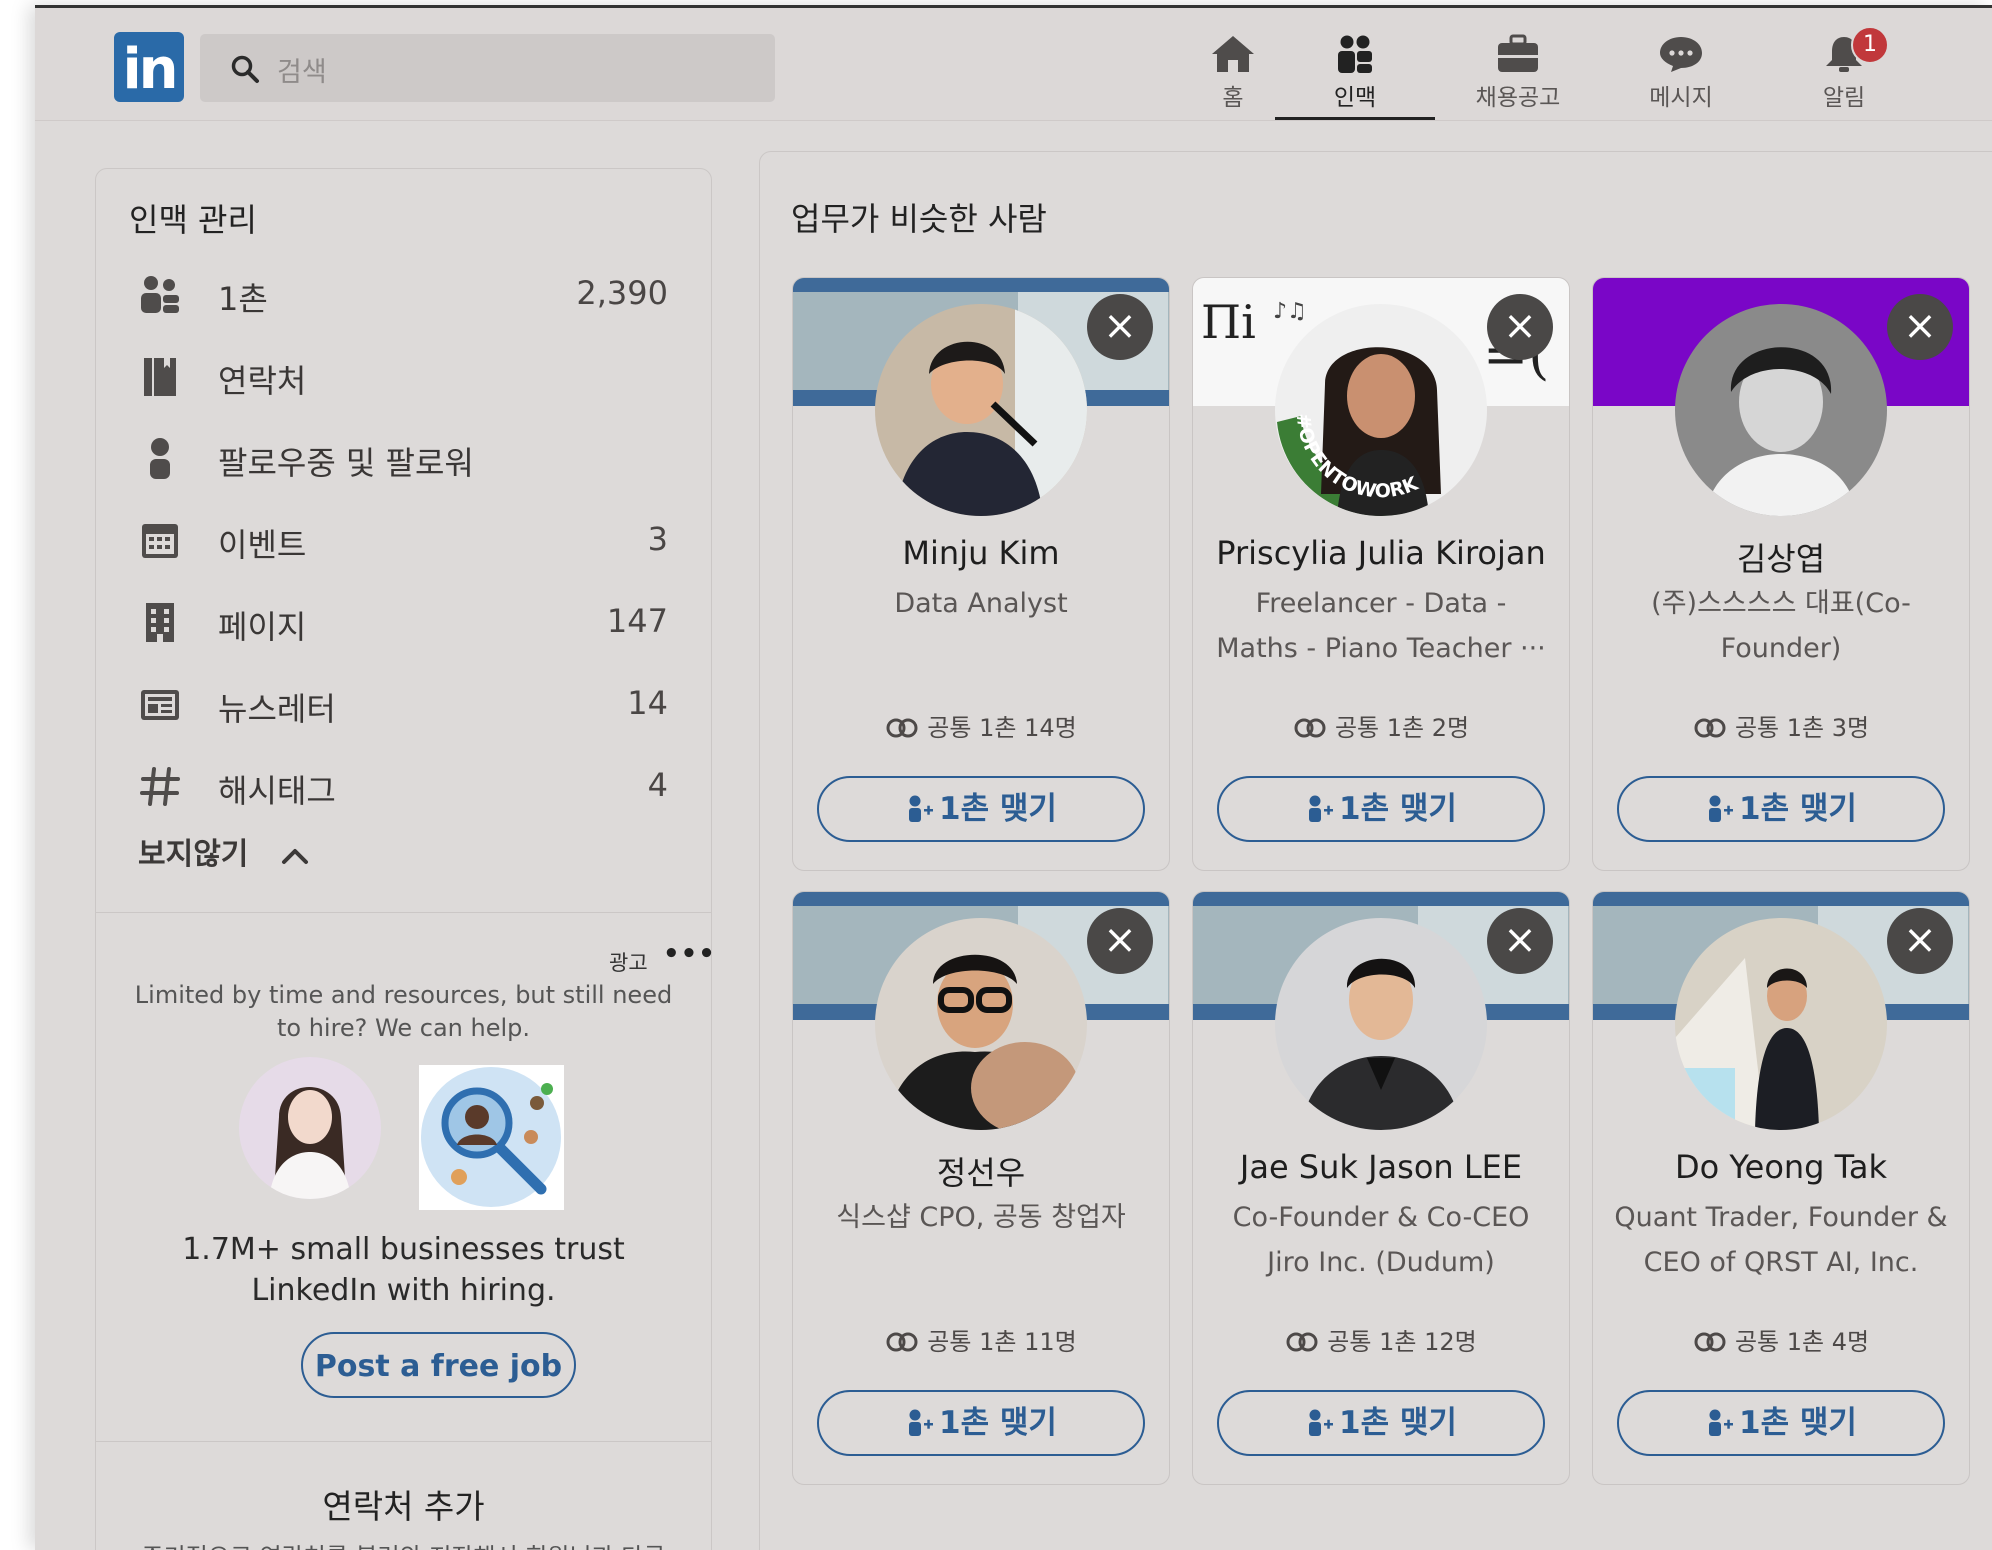 This screenshot has width=1992, height=1550. What do you see at coordinates (1002, 1342) in the screenshot?
I see `mutual-count: 공통 1촌 11명` at bounding box center [1002, 1342].